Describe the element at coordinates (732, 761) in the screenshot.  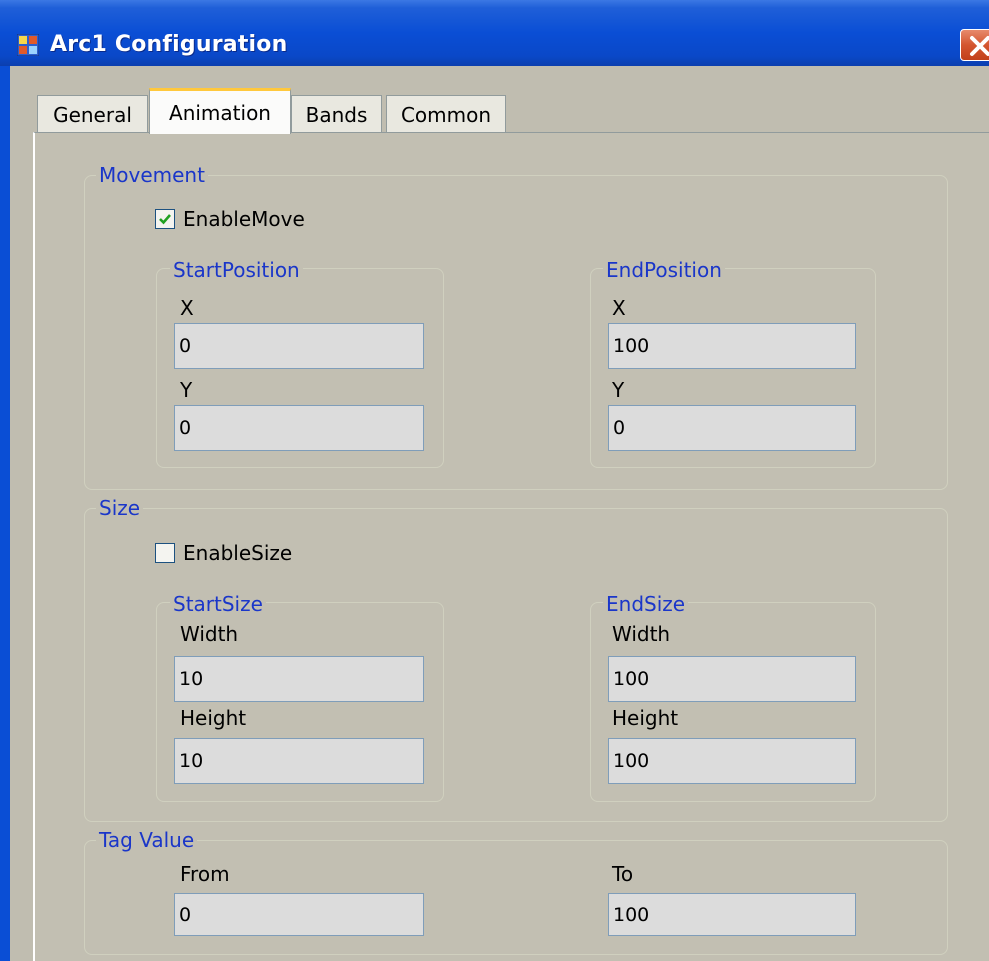
I see `end-height-input` at that location.